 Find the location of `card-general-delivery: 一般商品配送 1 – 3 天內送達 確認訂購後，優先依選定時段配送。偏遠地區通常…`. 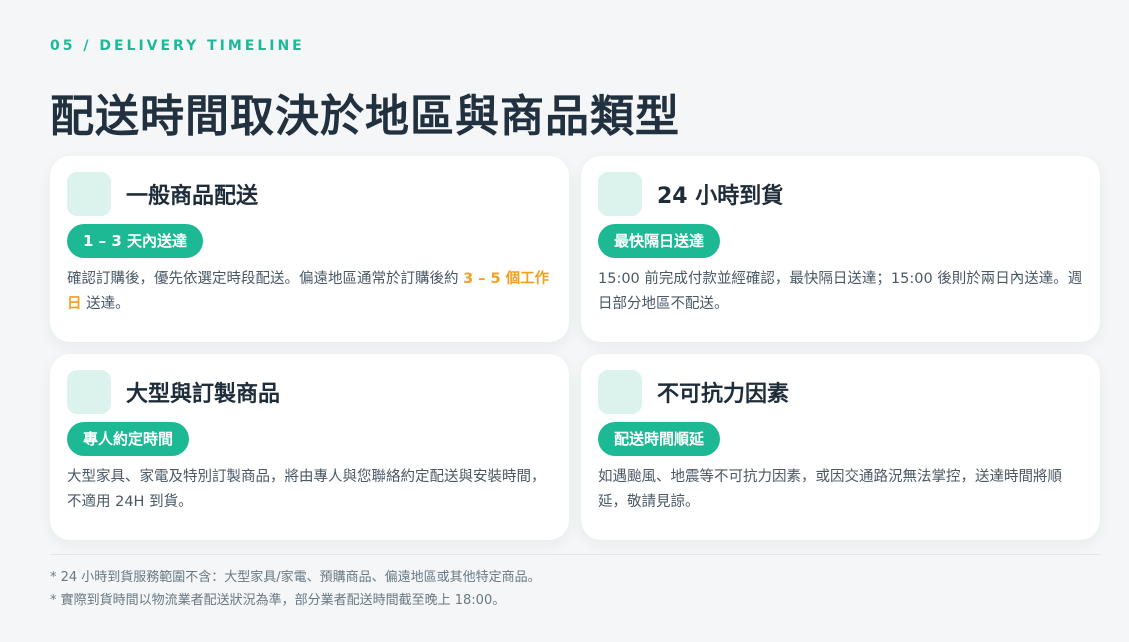

card-general-delivery: 一般商品配送 1 – 3 天內送達 確認訂購後，優先依選定時段配送。偏遠地區通常… is located at coordinates (309, 249).